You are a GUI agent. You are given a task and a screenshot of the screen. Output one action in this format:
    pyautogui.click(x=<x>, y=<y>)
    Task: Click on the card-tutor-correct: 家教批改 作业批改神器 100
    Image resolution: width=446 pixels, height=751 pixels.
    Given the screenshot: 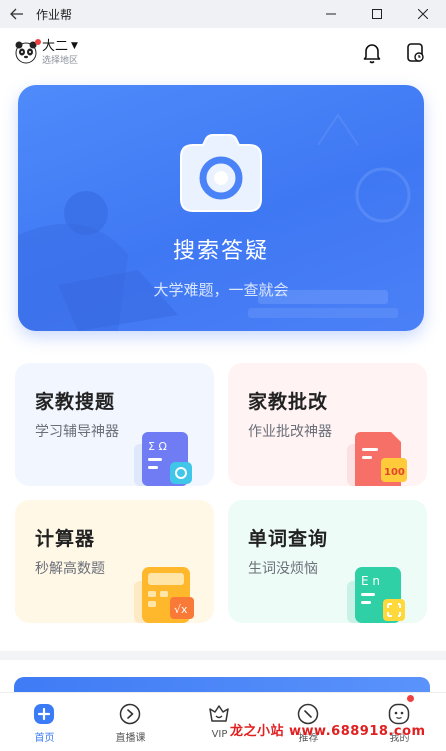 What is the action you would take?
    pyautogui.click(x=327, y=424)
    